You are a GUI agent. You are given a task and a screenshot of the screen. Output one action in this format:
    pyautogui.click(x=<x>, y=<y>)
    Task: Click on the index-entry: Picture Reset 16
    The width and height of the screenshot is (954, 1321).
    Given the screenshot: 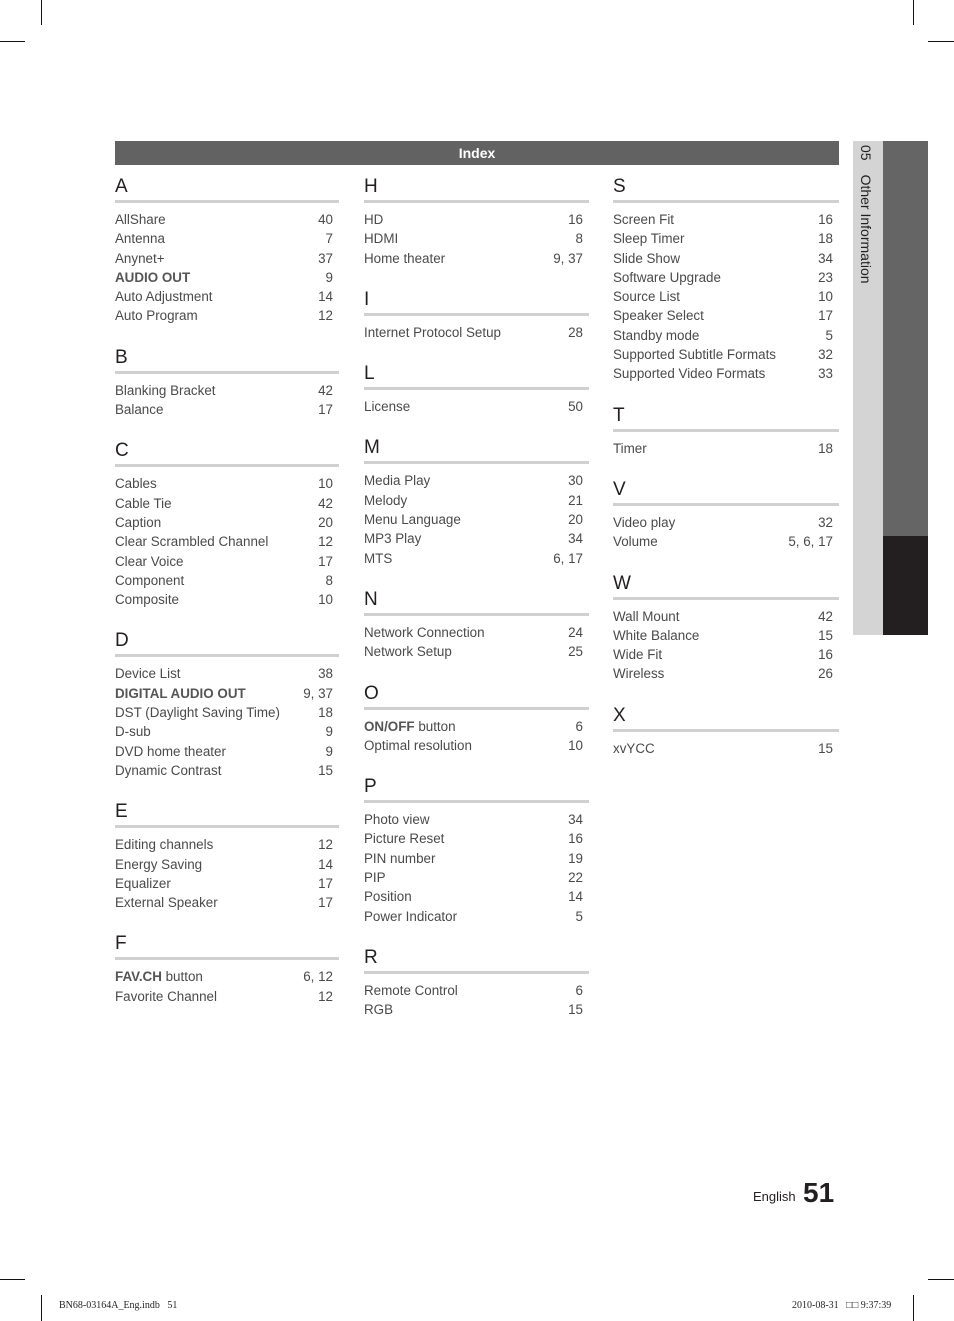 What is the action you would take?
    pyautogui.click(x=476, y=838)
    